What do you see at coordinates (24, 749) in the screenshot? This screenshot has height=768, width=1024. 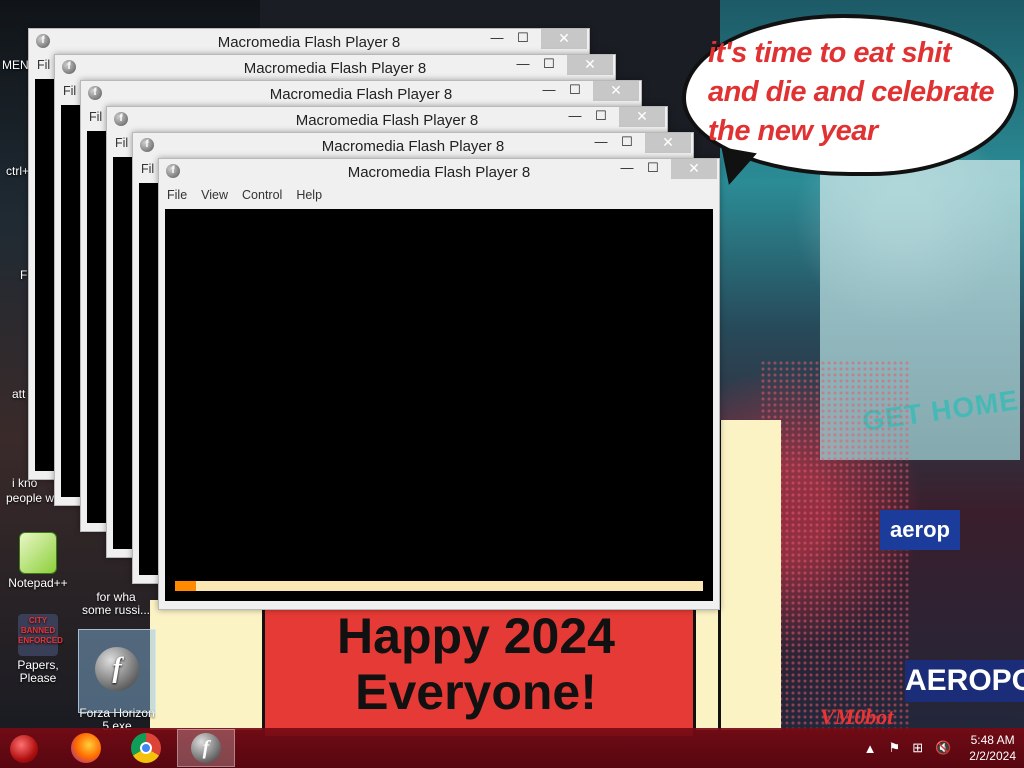 I see `start-button` at bounding box center [24, 749].